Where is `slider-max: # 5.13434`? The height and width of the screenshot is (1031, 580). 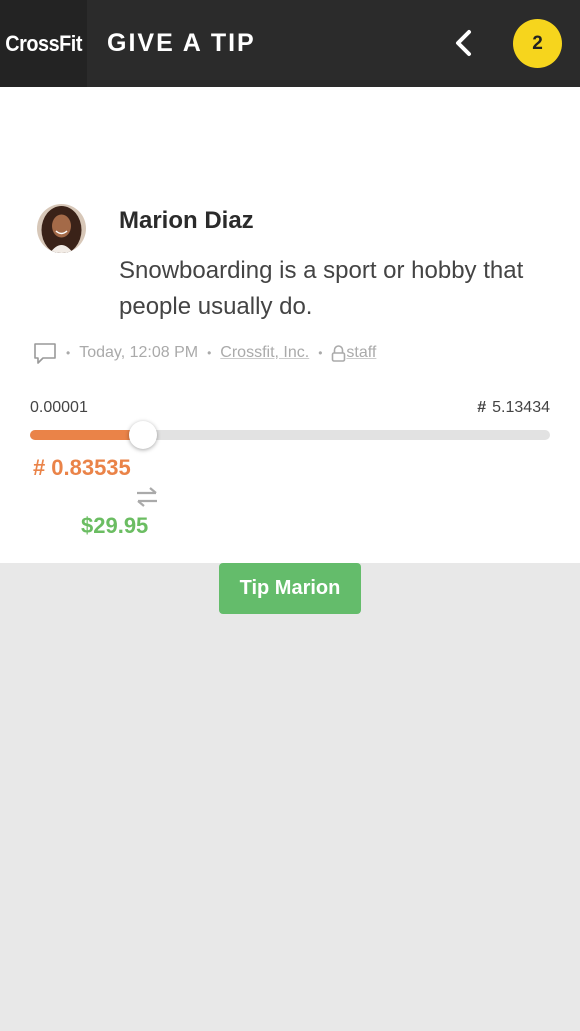 slider-max: # 5.13434 is located at coordinates (513, 408).